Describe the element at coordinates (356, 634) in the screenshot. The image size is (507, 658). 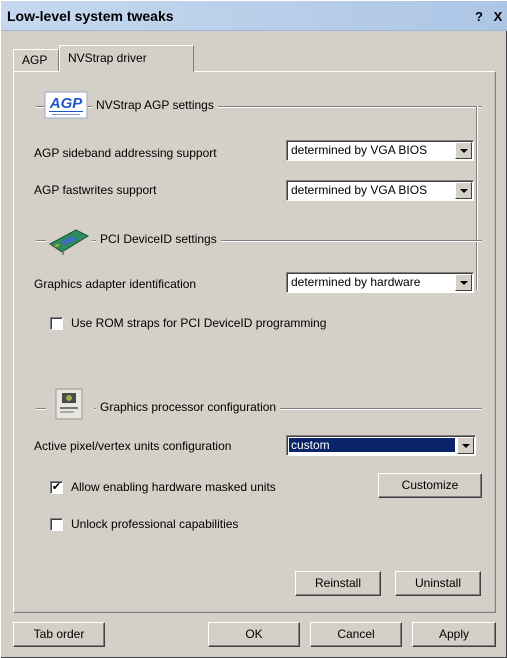
I see `cancel-button: Cancel` at that location.